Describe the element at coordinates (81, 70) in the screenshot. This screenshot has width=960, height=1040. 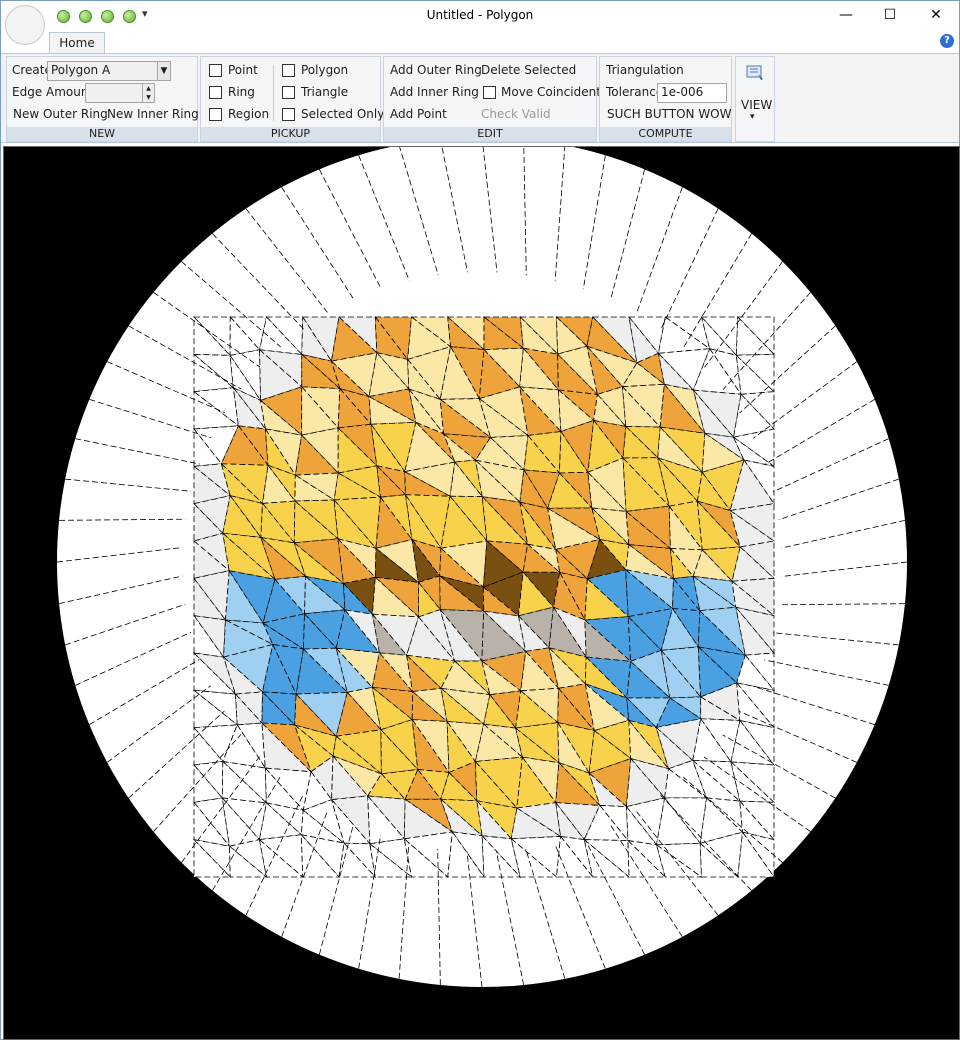
I see `create-combo-value: Polygon A` at that location.